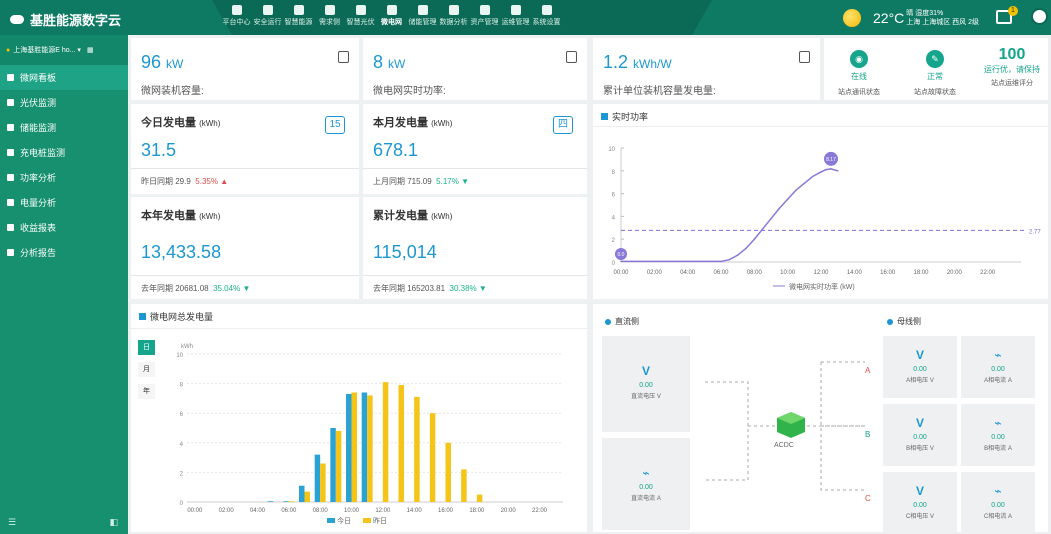  Describe the element at coordinates (64, 177) in the screenshot. I see `sidebar-item-4: 功率分析` at that location.